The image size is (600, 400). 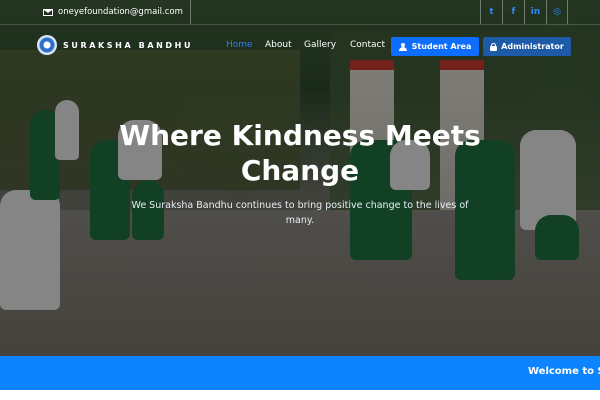 I want to click on brand-name: SURAKSHA BANDHU, so click(x=128, y=45).